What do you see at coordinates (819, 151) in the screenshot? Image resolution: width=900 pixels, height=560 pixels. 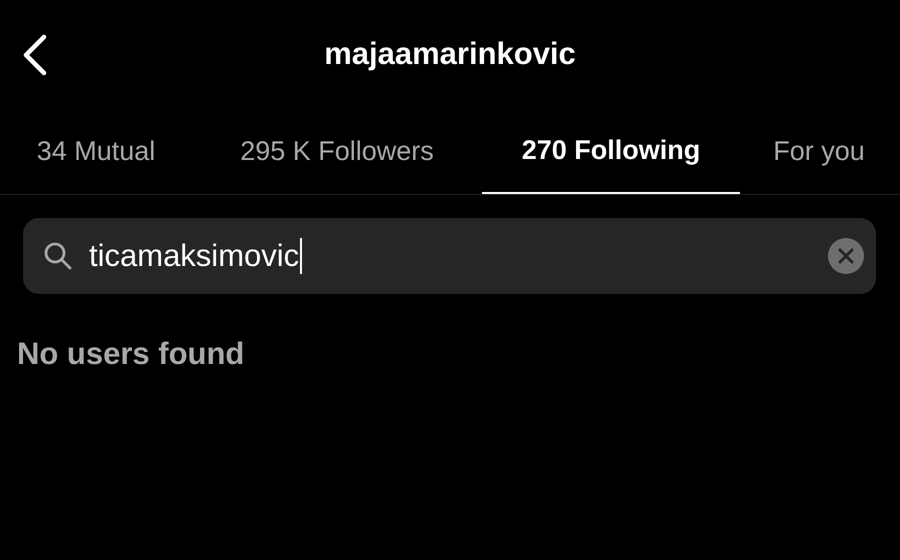 I see `tab: For you` at bounding box center [819, 151].